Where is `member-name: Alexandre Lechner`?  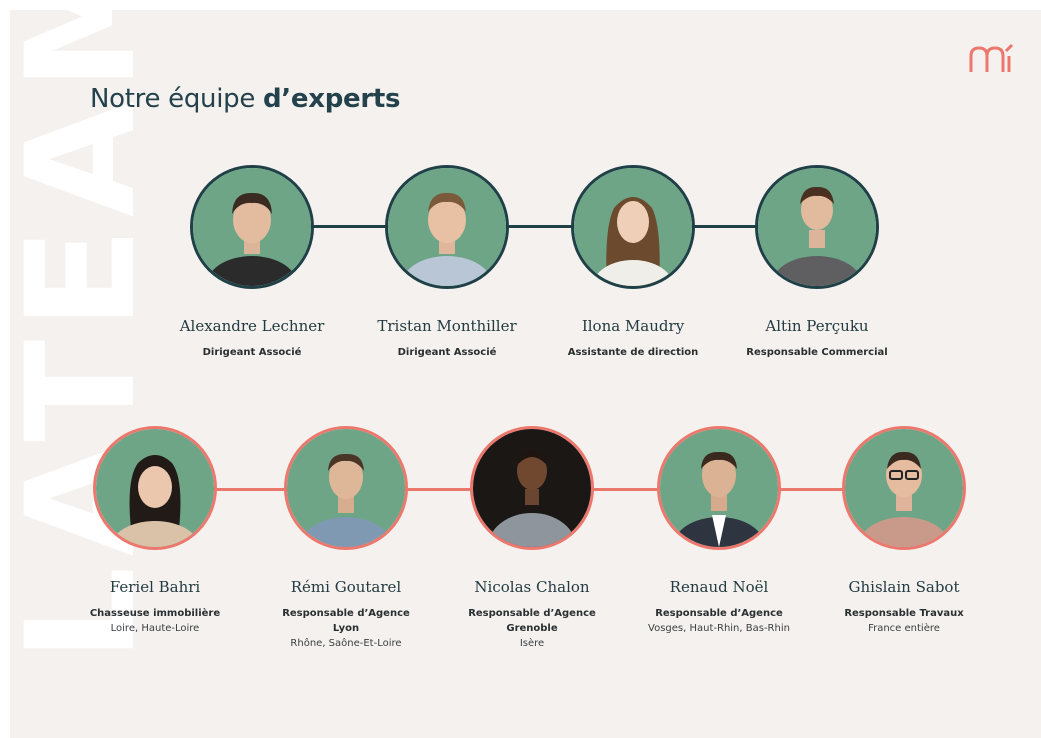
member-name: Alexandre Lechner is located at coordinates (252, 326).